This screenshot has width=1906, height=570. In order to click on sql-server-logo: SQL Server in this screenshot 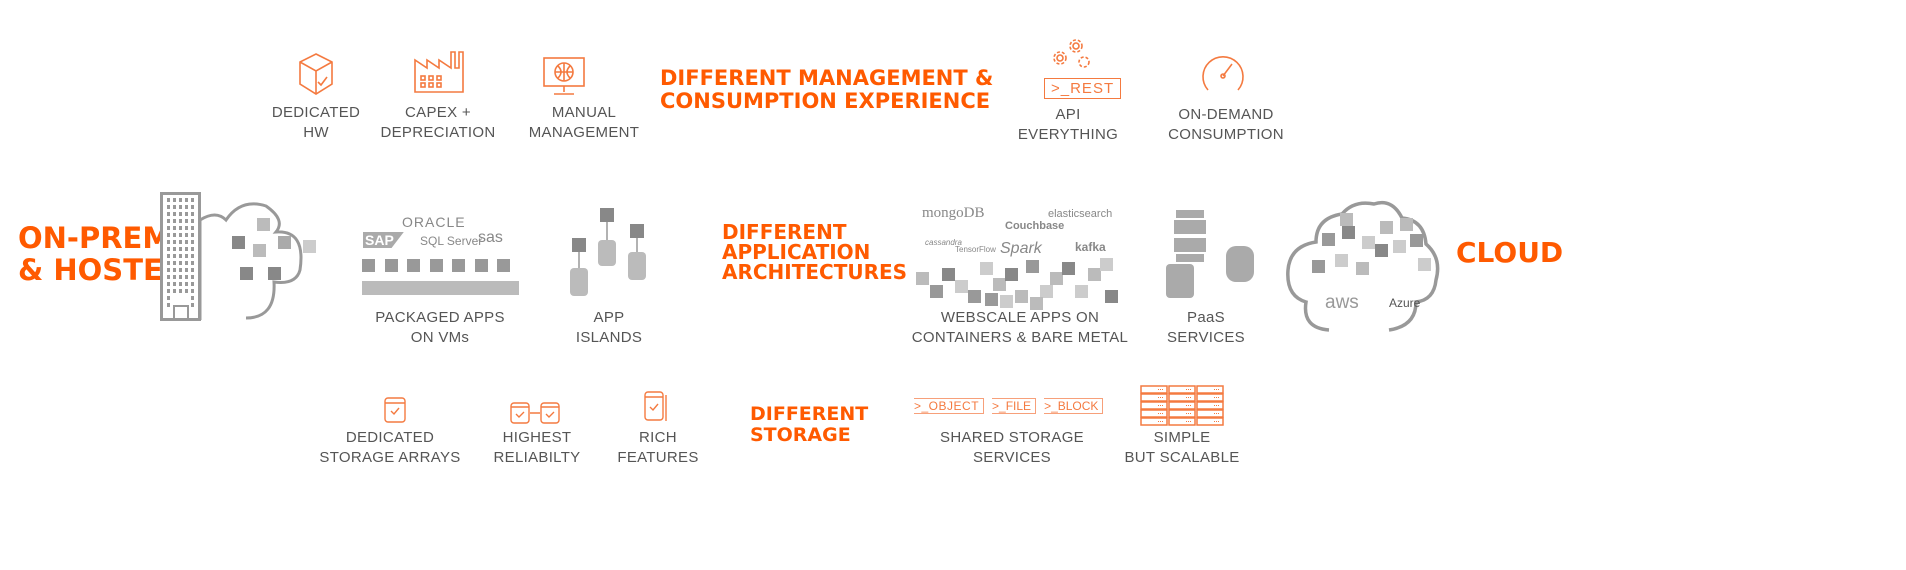, I will do `click(451, 241)`.